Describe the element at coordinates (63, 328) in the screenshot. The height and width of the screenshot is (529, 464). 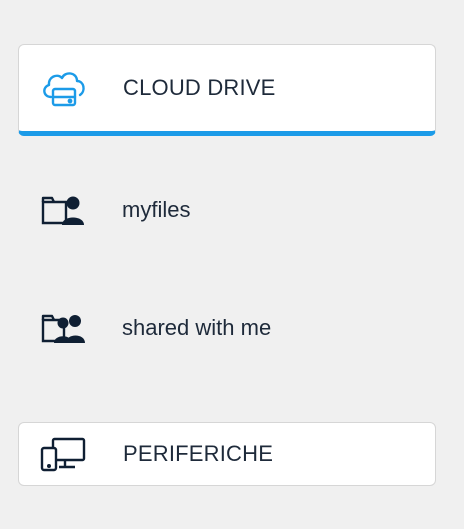
I see `folder-users-icon` at that location.